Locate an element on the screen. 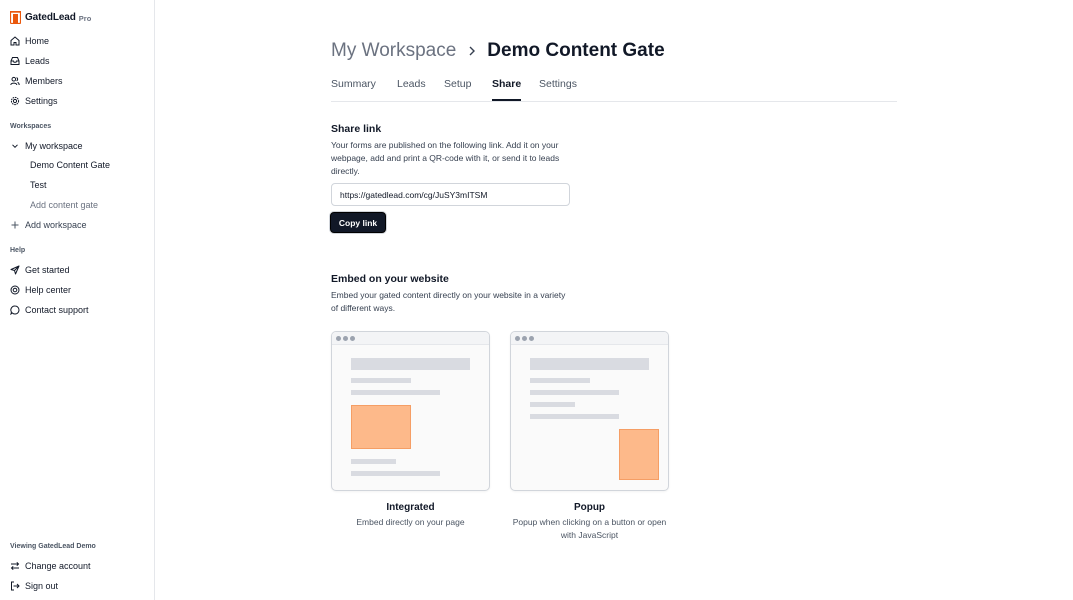 The width and height of the screenshot is (1073, 600). page-title: Demo Content Gate is located at coordinates (576, 50).